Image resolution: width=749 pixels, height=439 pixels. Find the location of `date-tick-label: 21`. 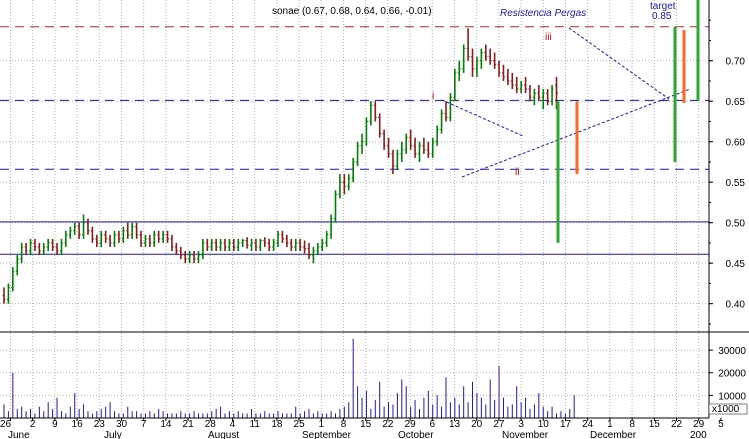

date-tick-label: 21 is located at coordinates (189, 424).